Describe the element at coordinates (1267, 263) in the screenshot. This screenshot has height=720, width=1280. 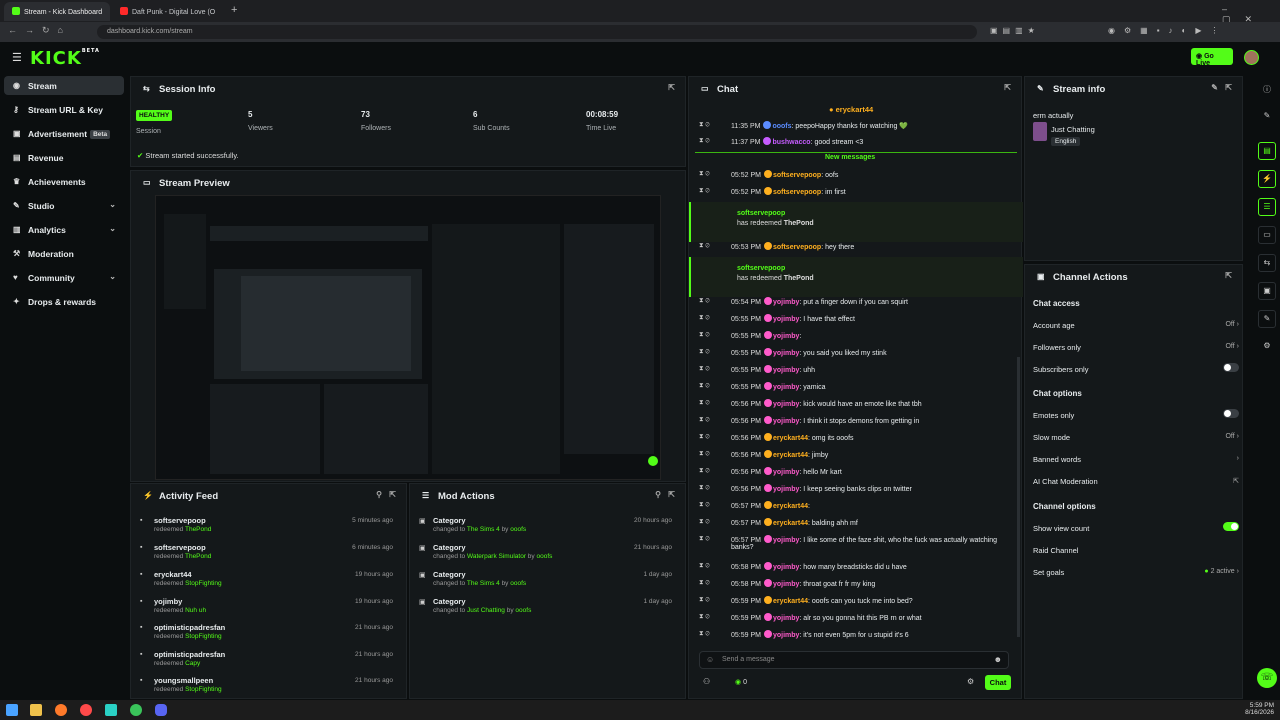
I see `swap-icon: ⇆` at that location.